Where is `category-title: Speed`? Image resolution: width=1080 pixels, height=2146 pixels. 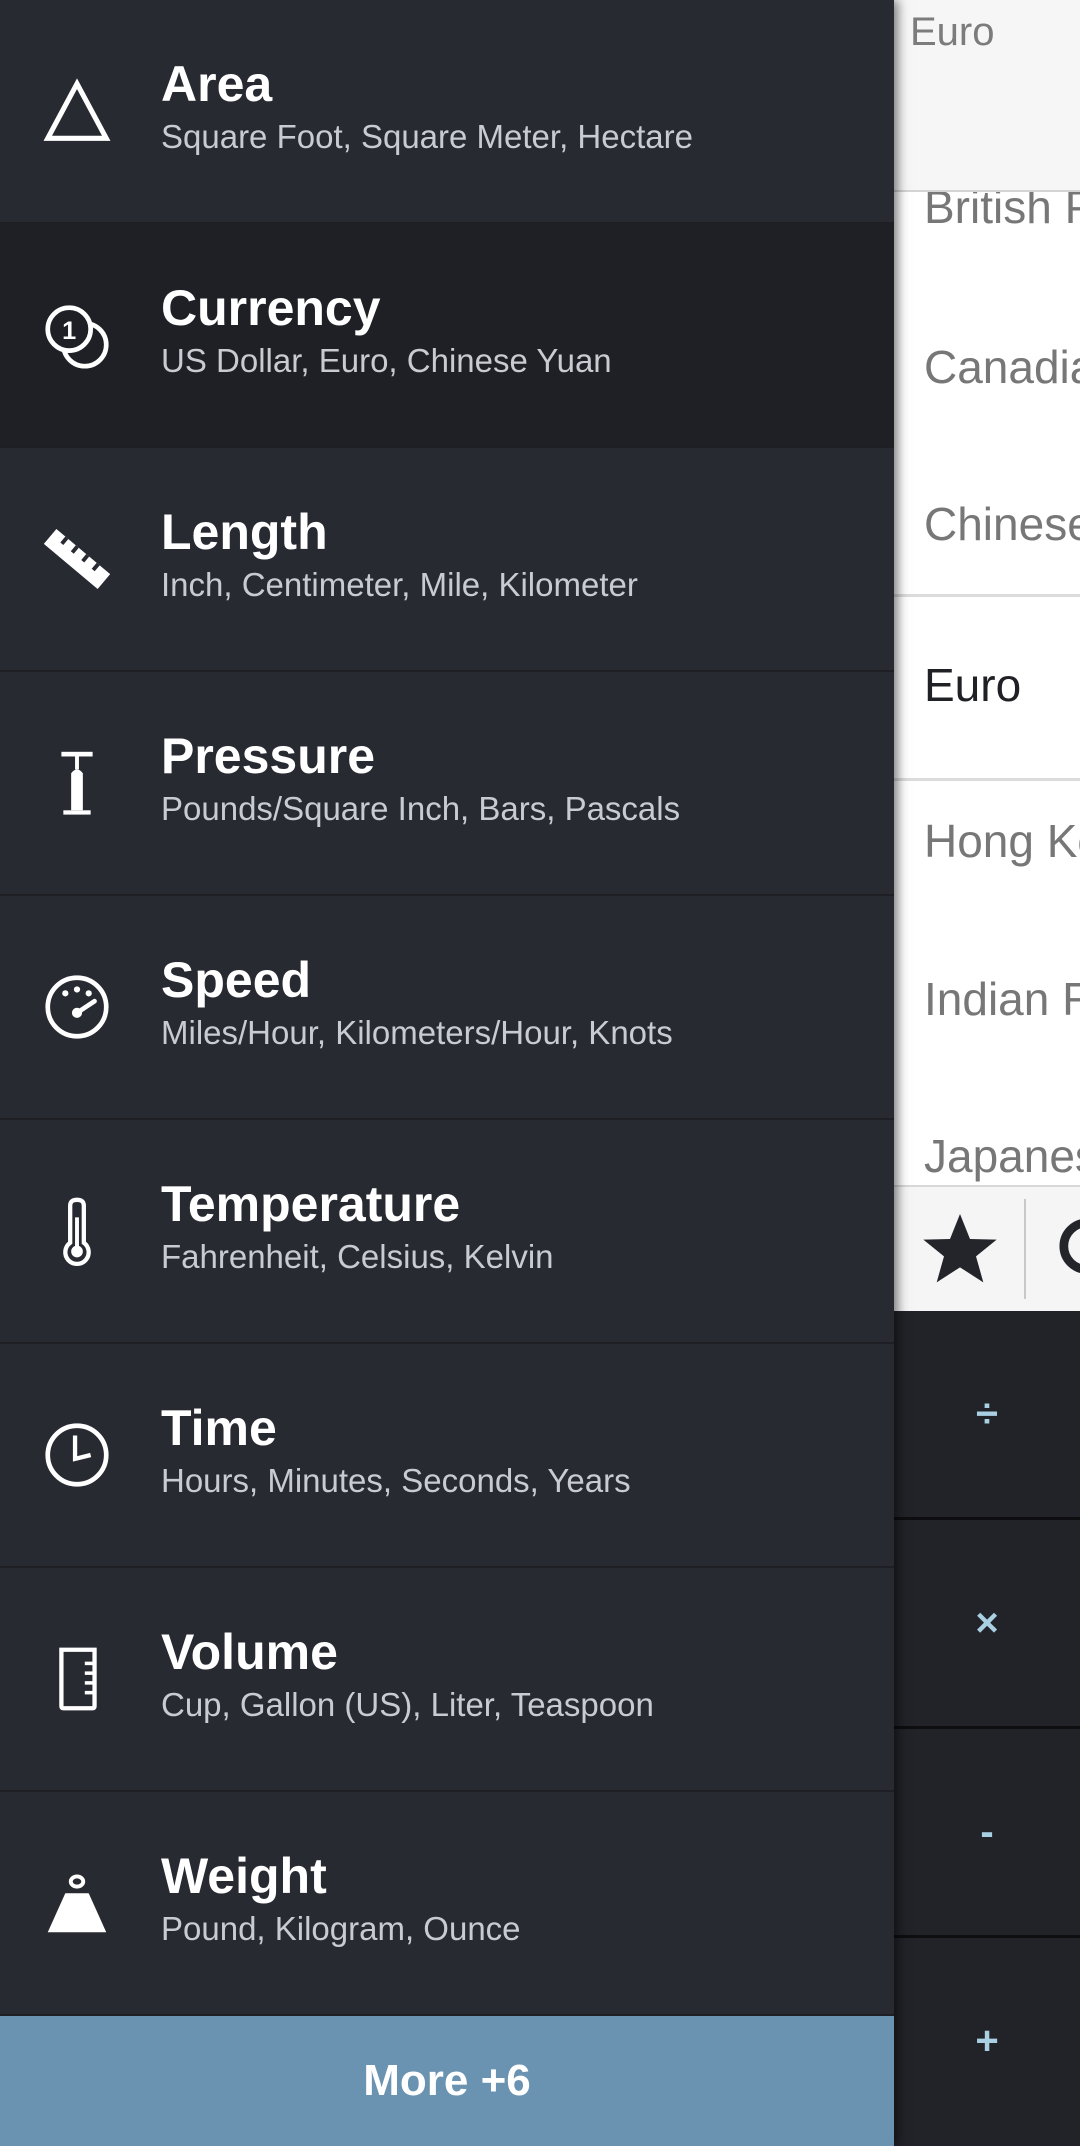
category-title: Speed is located at coordinates (236, 980).